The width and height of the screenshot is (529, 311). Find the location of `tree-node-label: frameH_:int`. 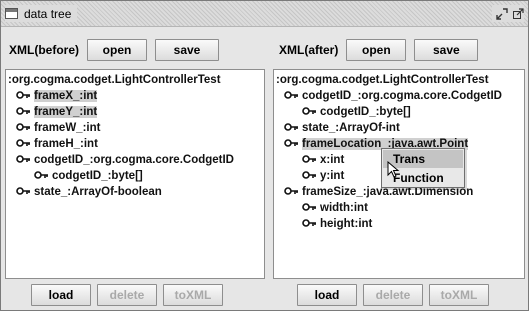

tree-node-label: frameH_:int is located at coordinates (66, 144).